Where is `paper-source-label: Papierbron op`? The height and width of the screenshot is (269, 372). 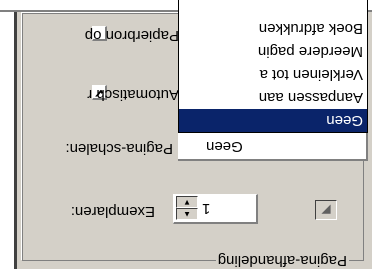 paper-source-label: Papierbron op is located at coordinates (132, 35).